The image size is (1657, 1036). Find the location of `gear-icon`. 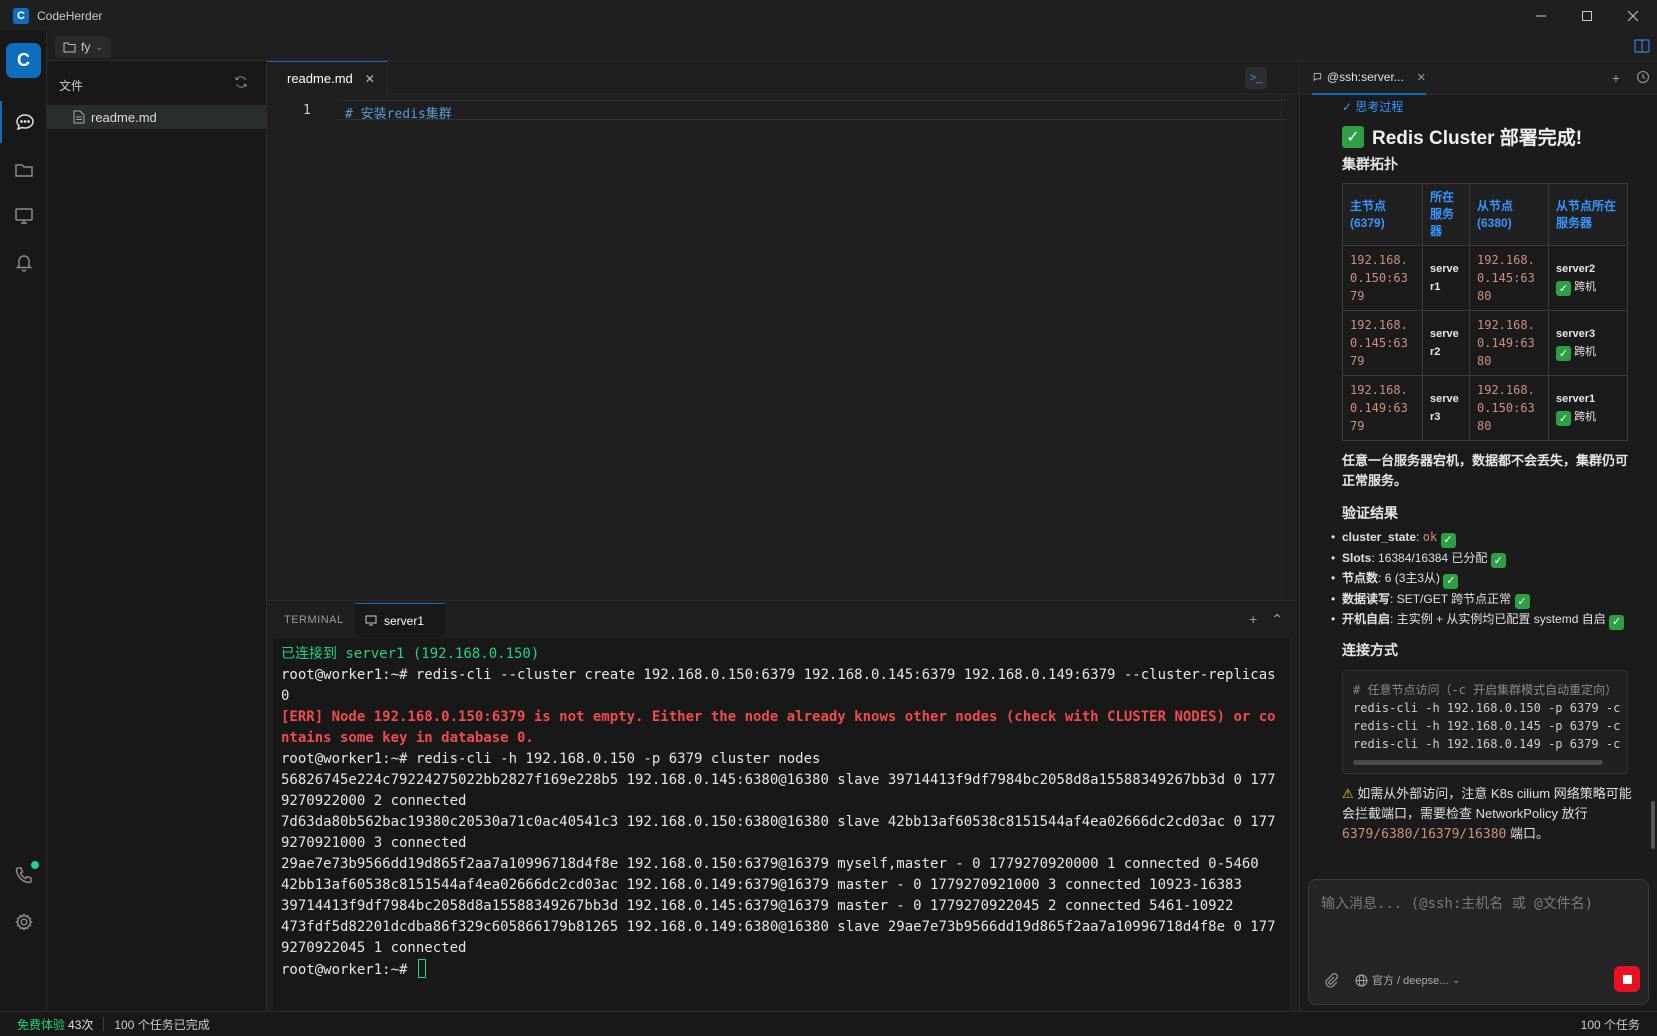

gear-icon is located at coordinates (23, 922).